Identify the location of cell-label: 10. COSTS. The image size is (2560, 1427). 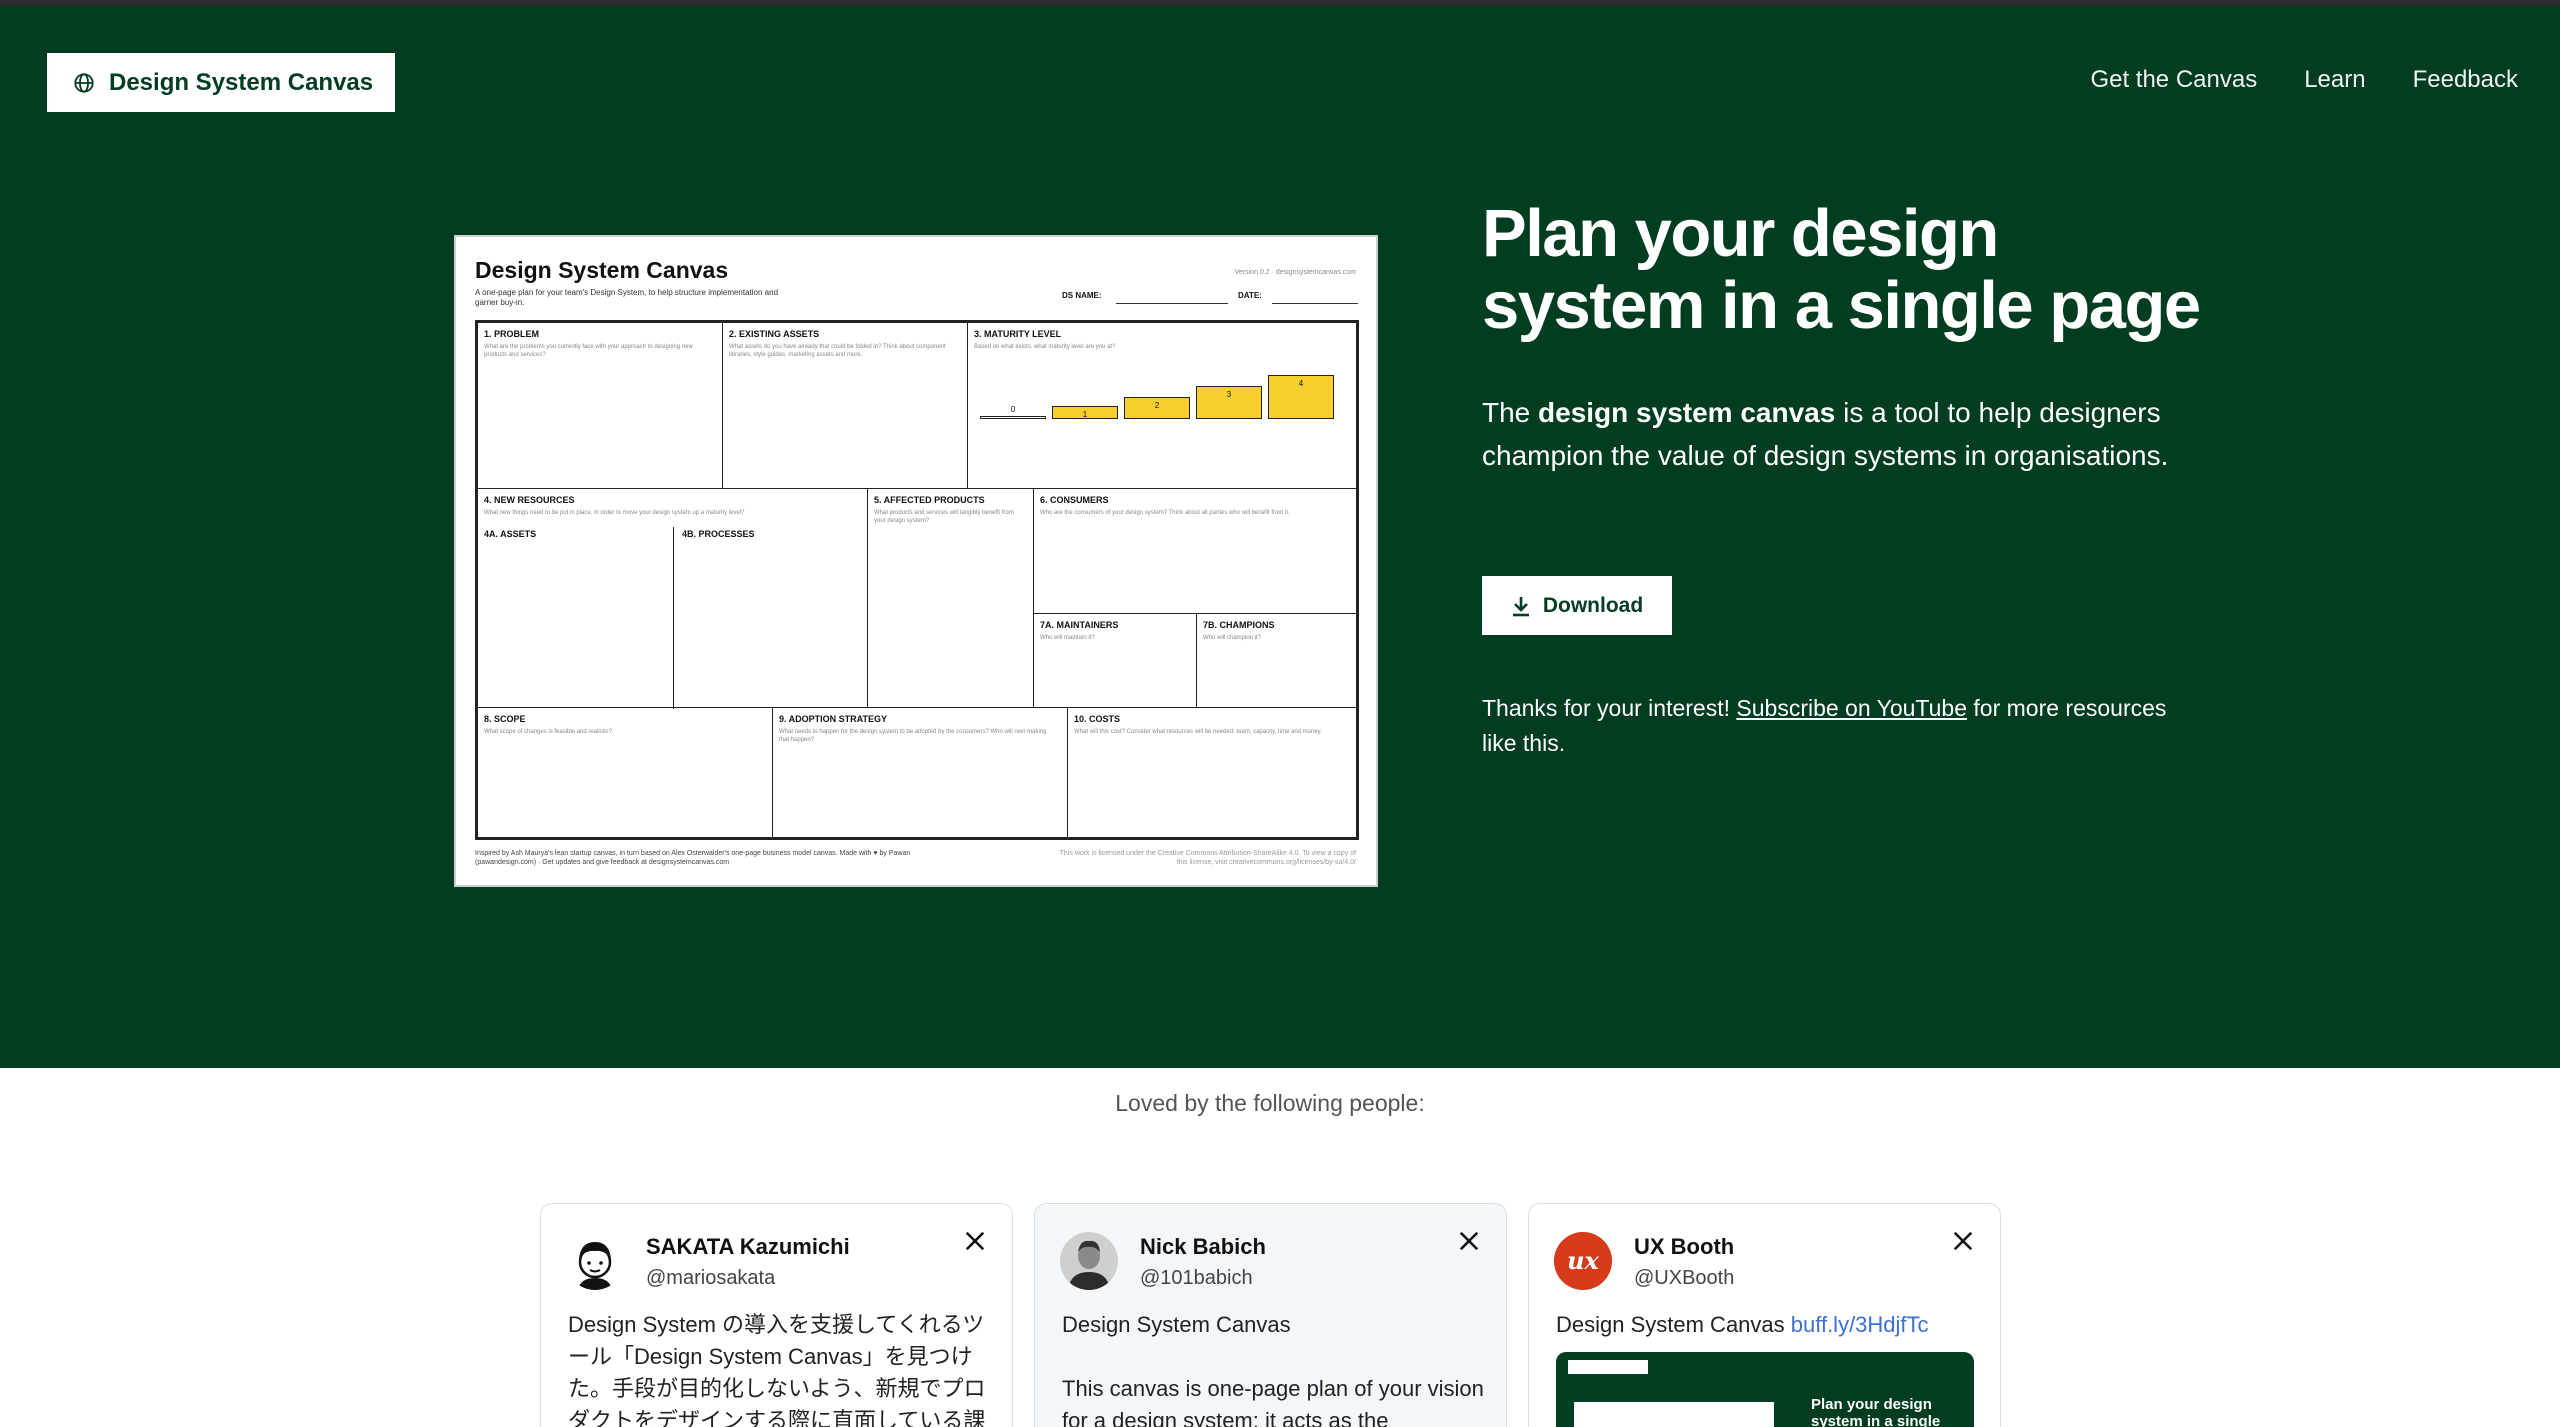
(1097, 719).